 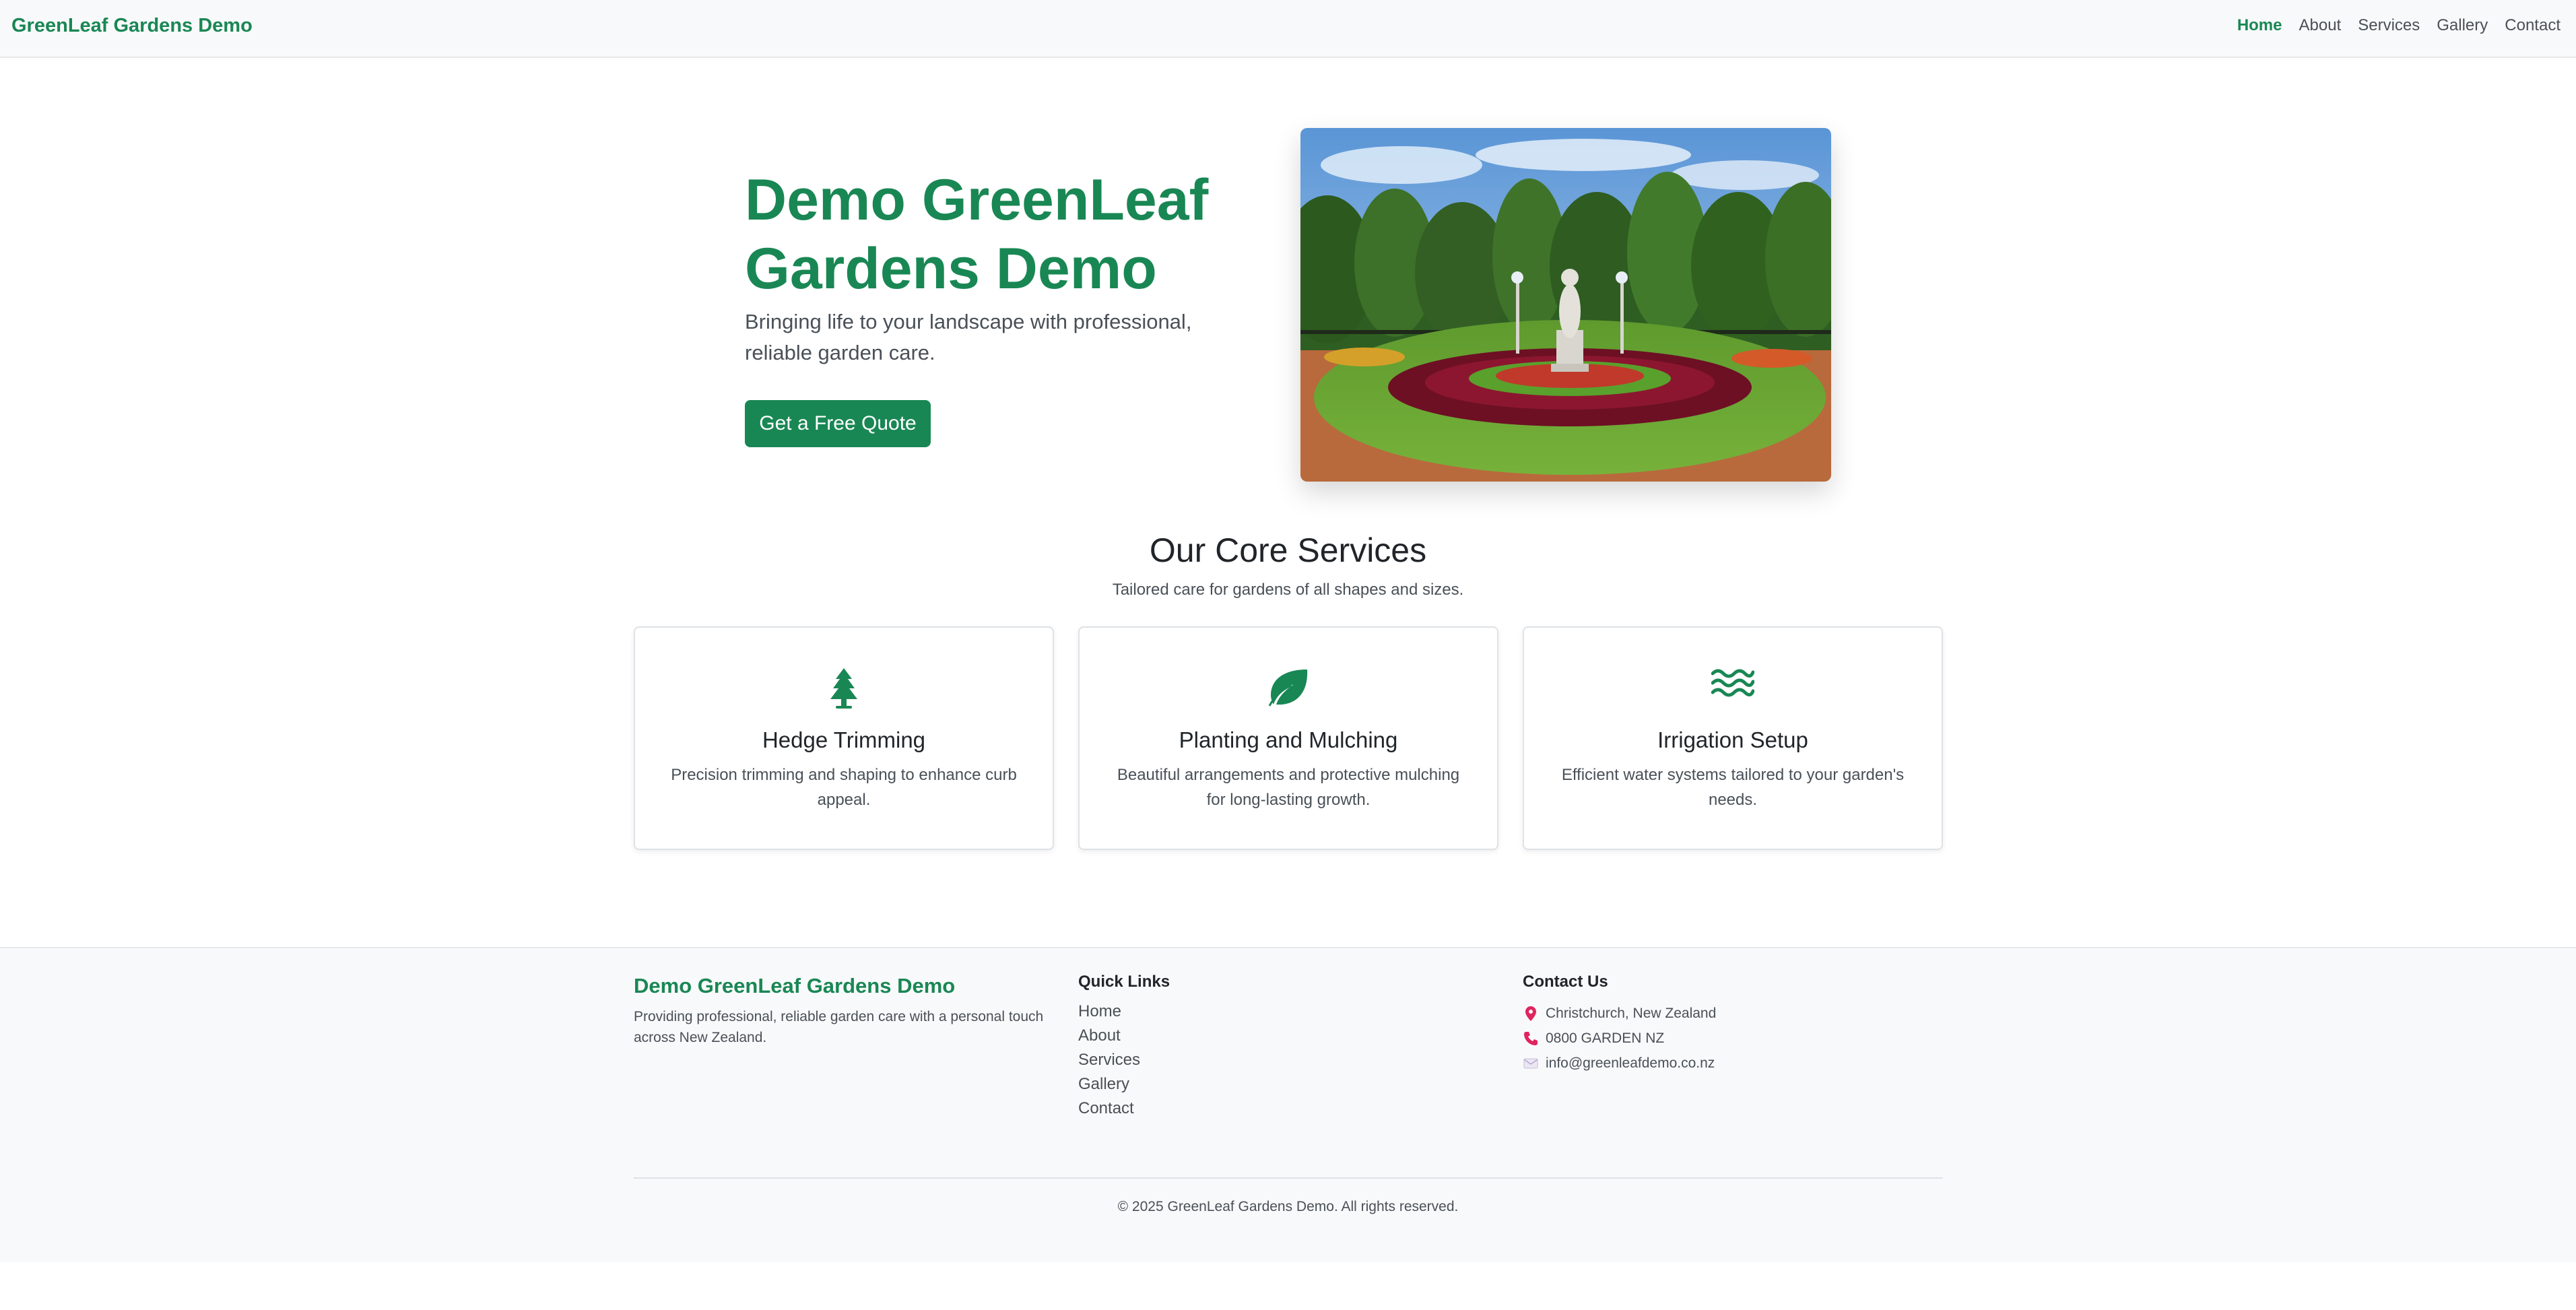 What do you see at coordinates (1733, 690) in the screenshot?
I see `water-icon` at bounding box center [1733, 690].